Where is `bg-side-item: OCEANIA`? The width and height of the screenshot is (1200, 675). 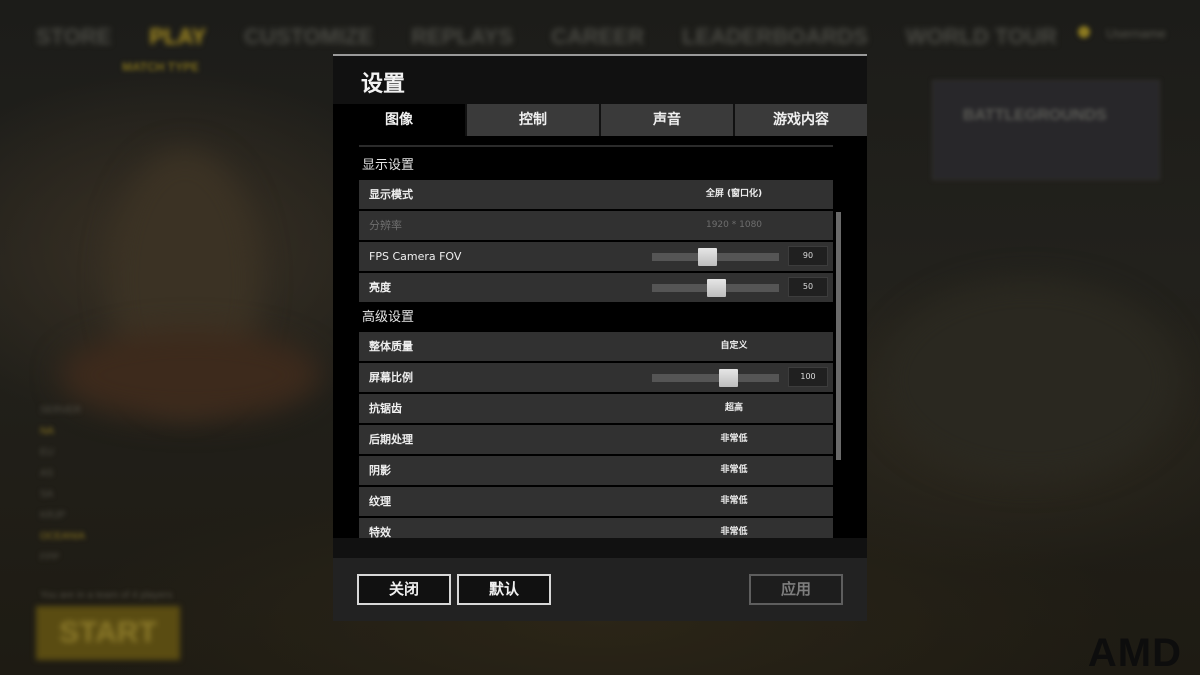 bg-side-item: OCEANIA is located at coordinates (63, 536).